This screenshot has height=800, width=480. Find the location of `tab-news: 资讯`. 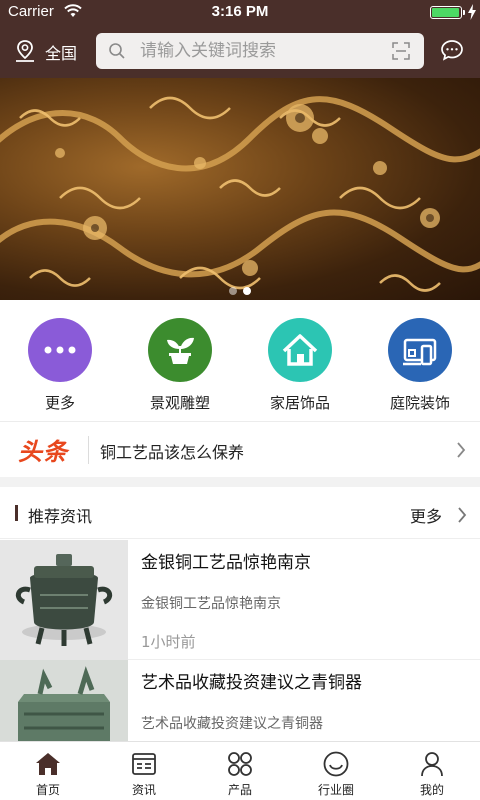

tab-news: 资讯 is located at coordinates (144, 771).